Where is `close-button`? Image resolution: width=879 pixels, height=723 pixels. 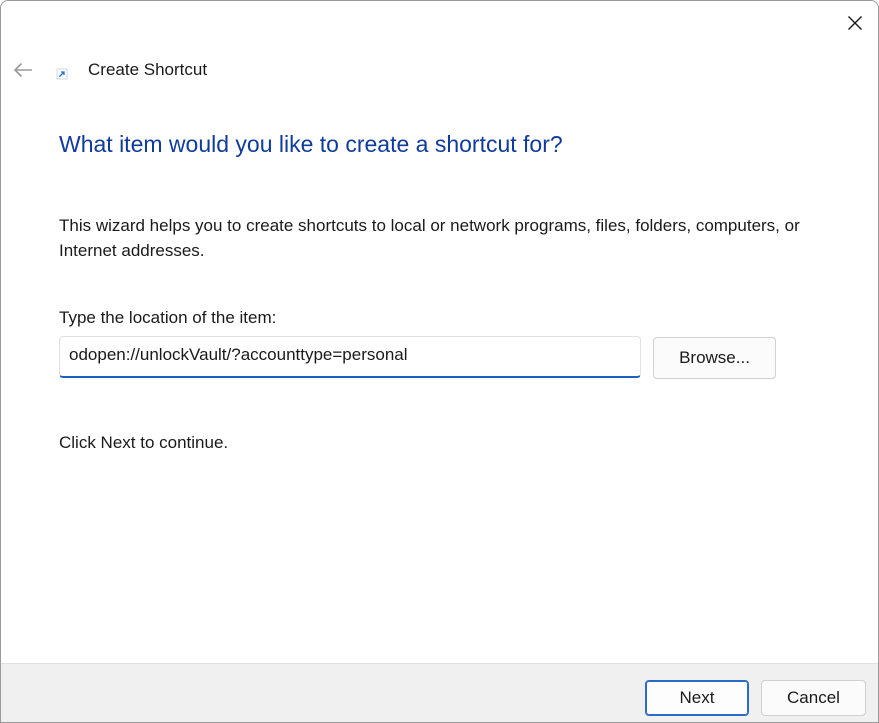 close-button is located at coordinates (855, 23).